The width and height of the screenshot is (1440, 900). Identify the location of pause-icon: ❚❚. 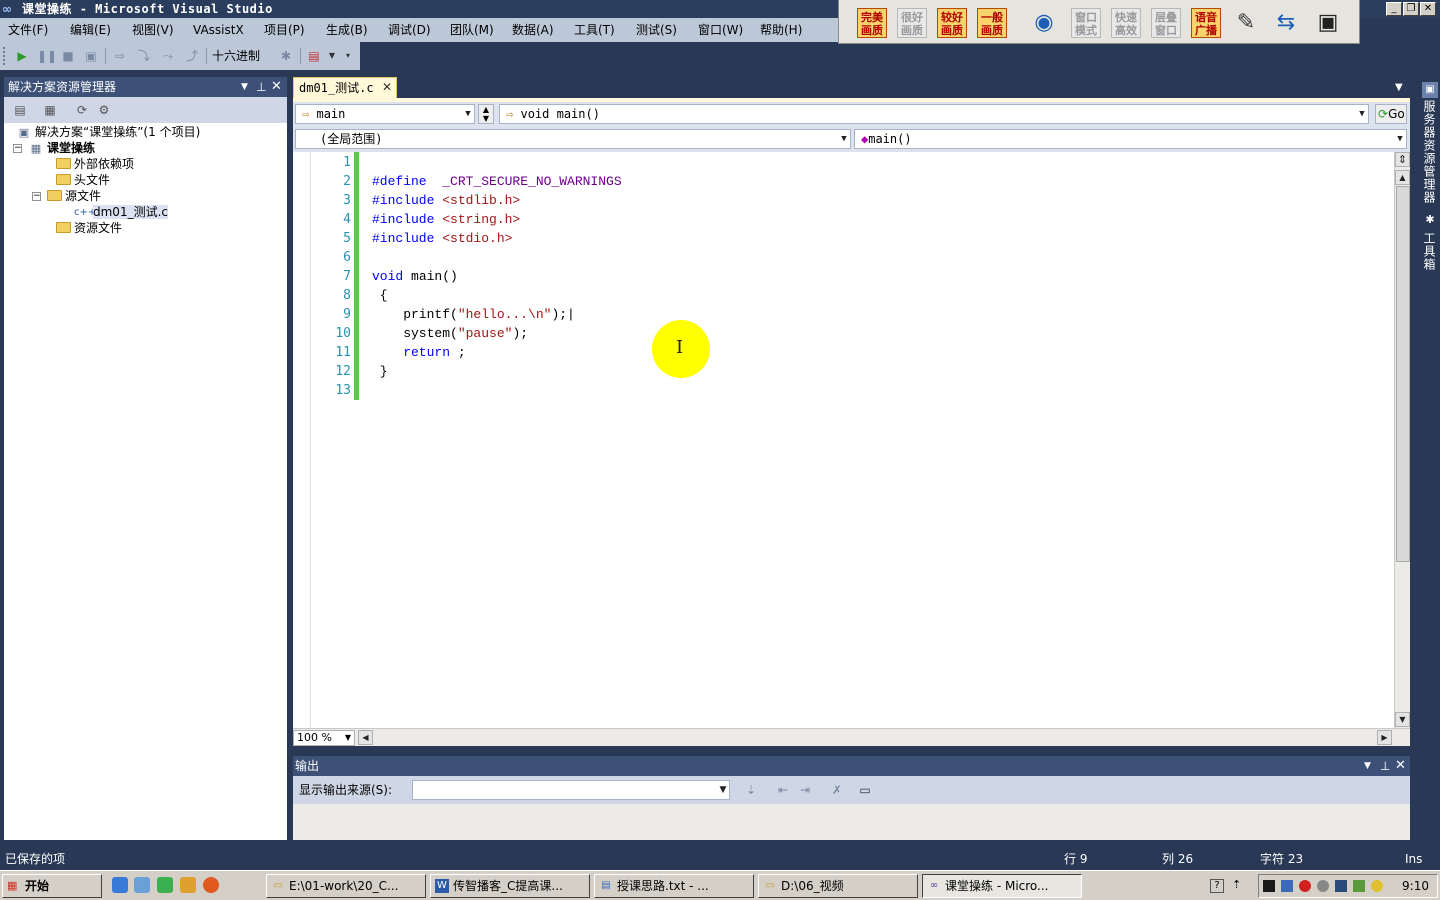
(47, 56).